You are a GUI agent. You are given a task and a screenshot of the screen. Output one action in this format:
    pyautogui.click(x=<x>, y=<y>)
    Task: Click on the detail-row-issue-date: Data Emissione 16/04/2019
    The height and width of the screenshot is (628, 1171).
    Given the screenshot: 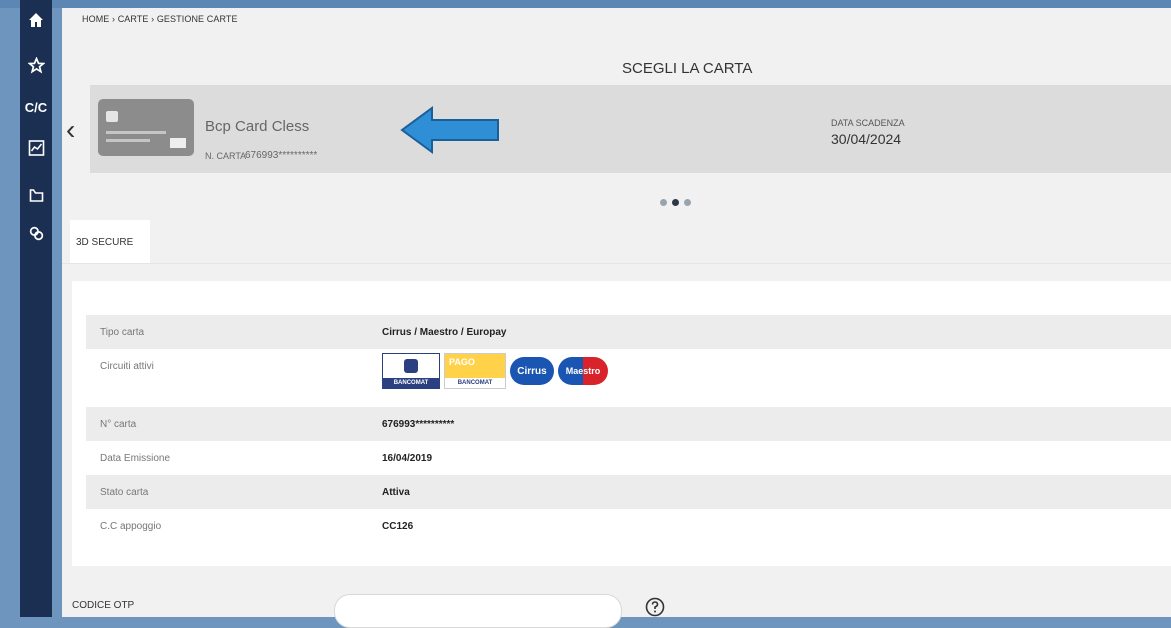 What is the action you would take?
    pyautogui.click(x=628, y=458)
    